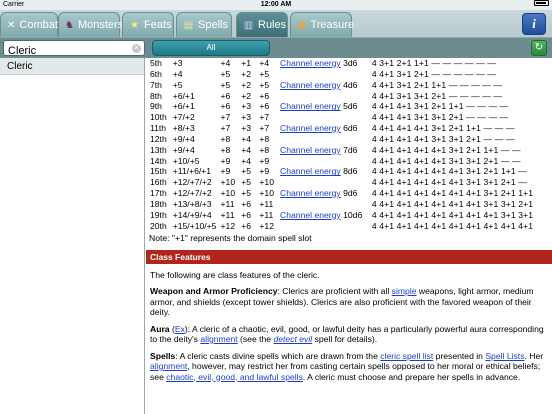 The width and height of the screenshot is (552, 414). What do you see at coordinates (214, 291) in the screenshot?
I see `weapon-proficiency-title: Weapon and Armor Proficiency` at bounding box center [214, 291].